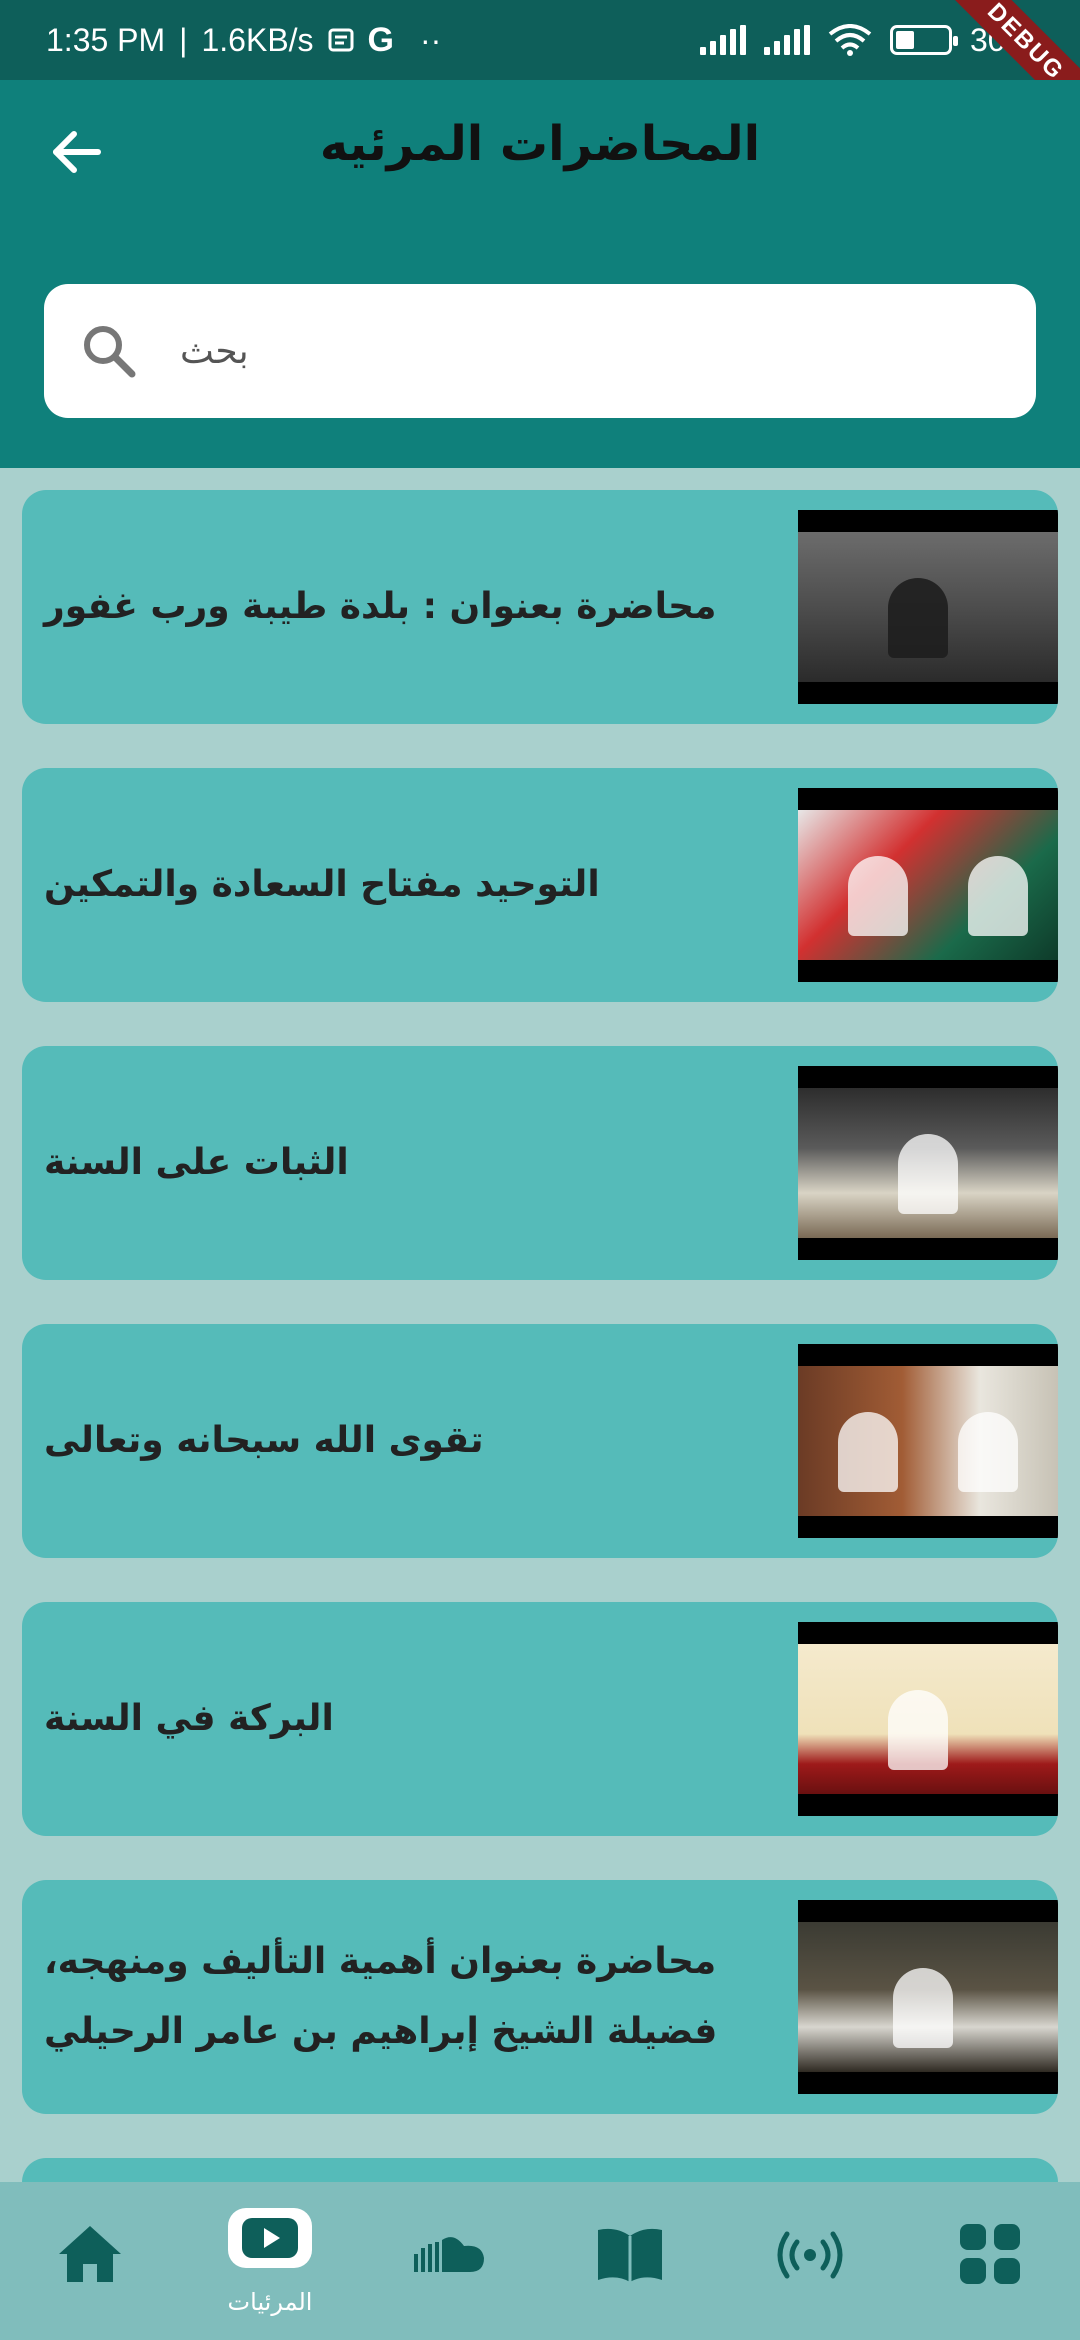 The width and height of the screenshot is (1080, 2340). Describe the element at coordinates (196, 1162) in the screenshot. I see `lecture-title: الثبات على السنة` at that location.